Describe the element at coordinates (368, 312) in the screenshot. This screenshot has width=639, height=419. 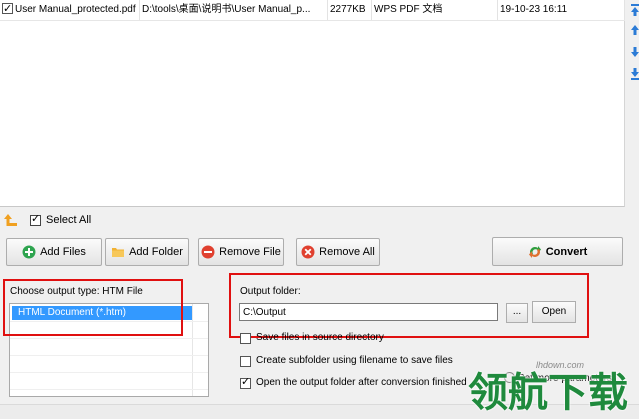
I see `output-folder-input` at that location.